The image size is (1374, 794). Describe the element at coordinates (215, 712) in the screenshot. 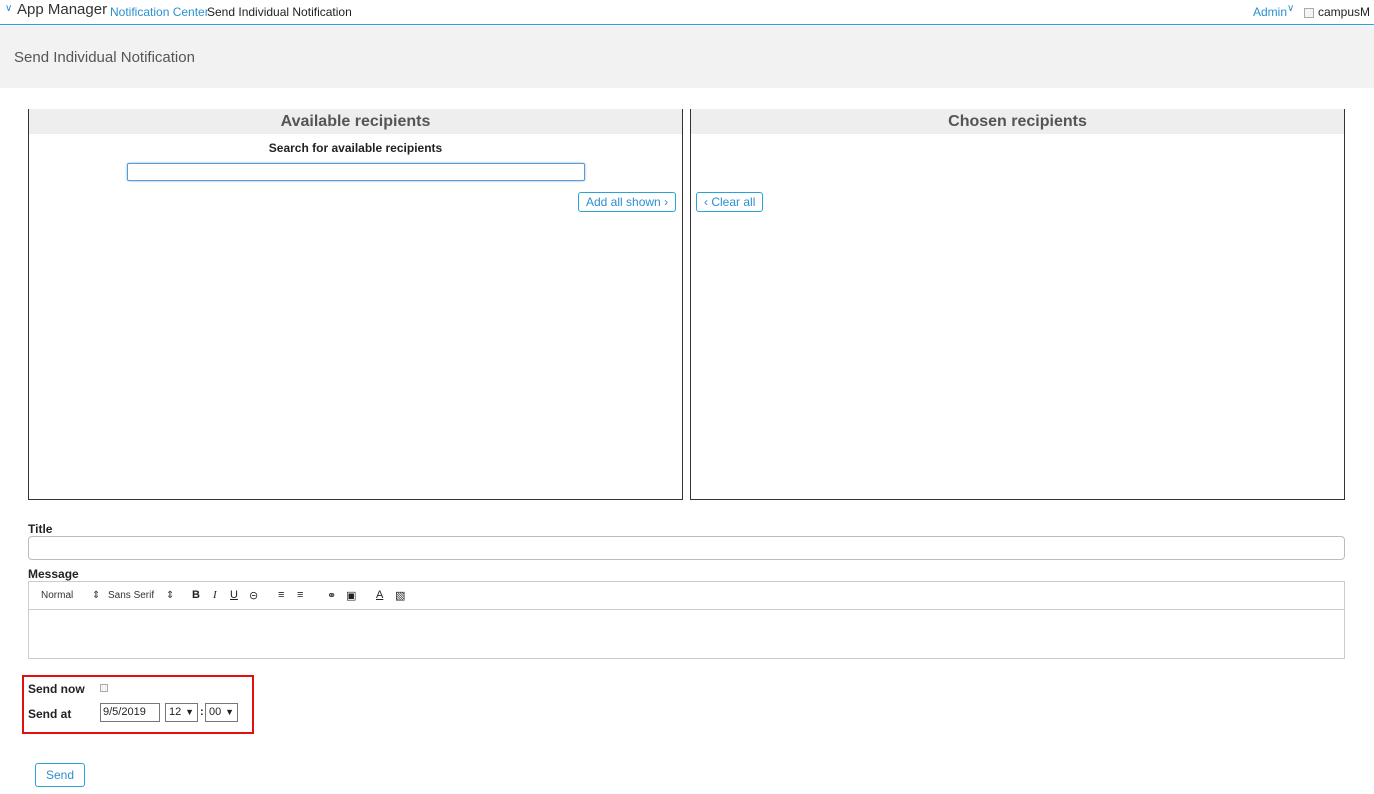

I see `minute-value: 00` at that location.